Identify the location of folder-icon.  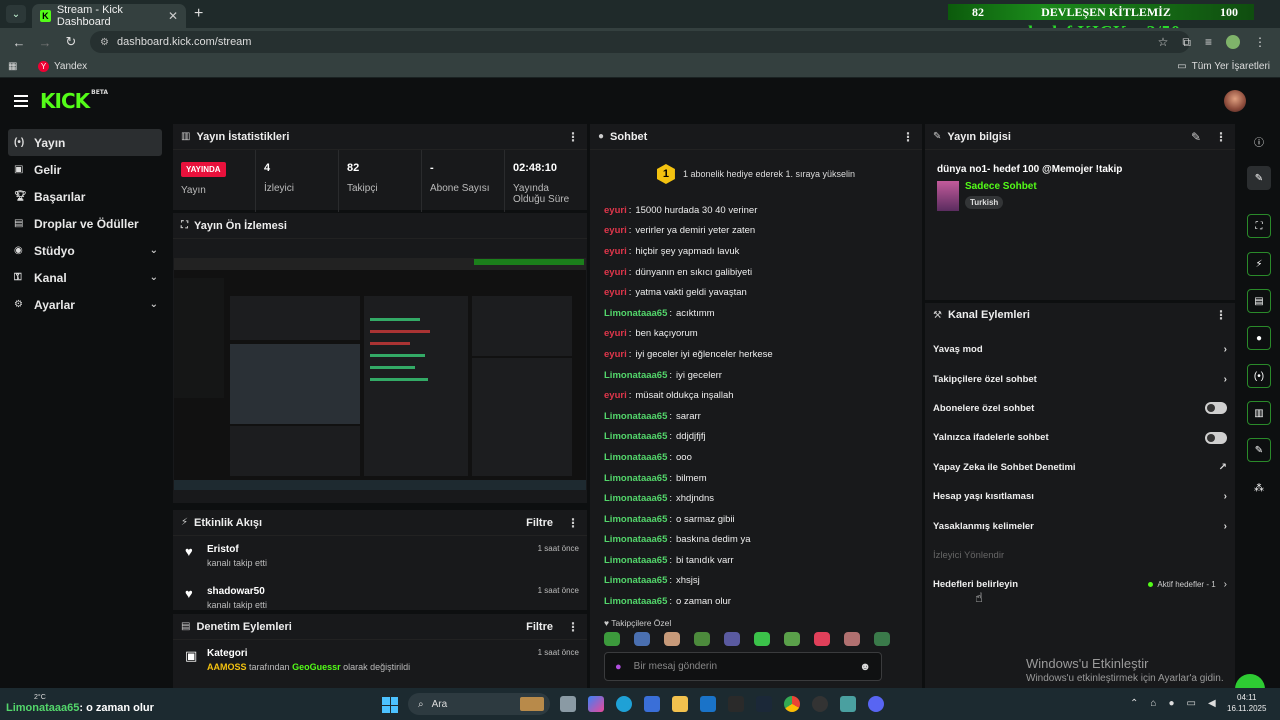
(680, 704).